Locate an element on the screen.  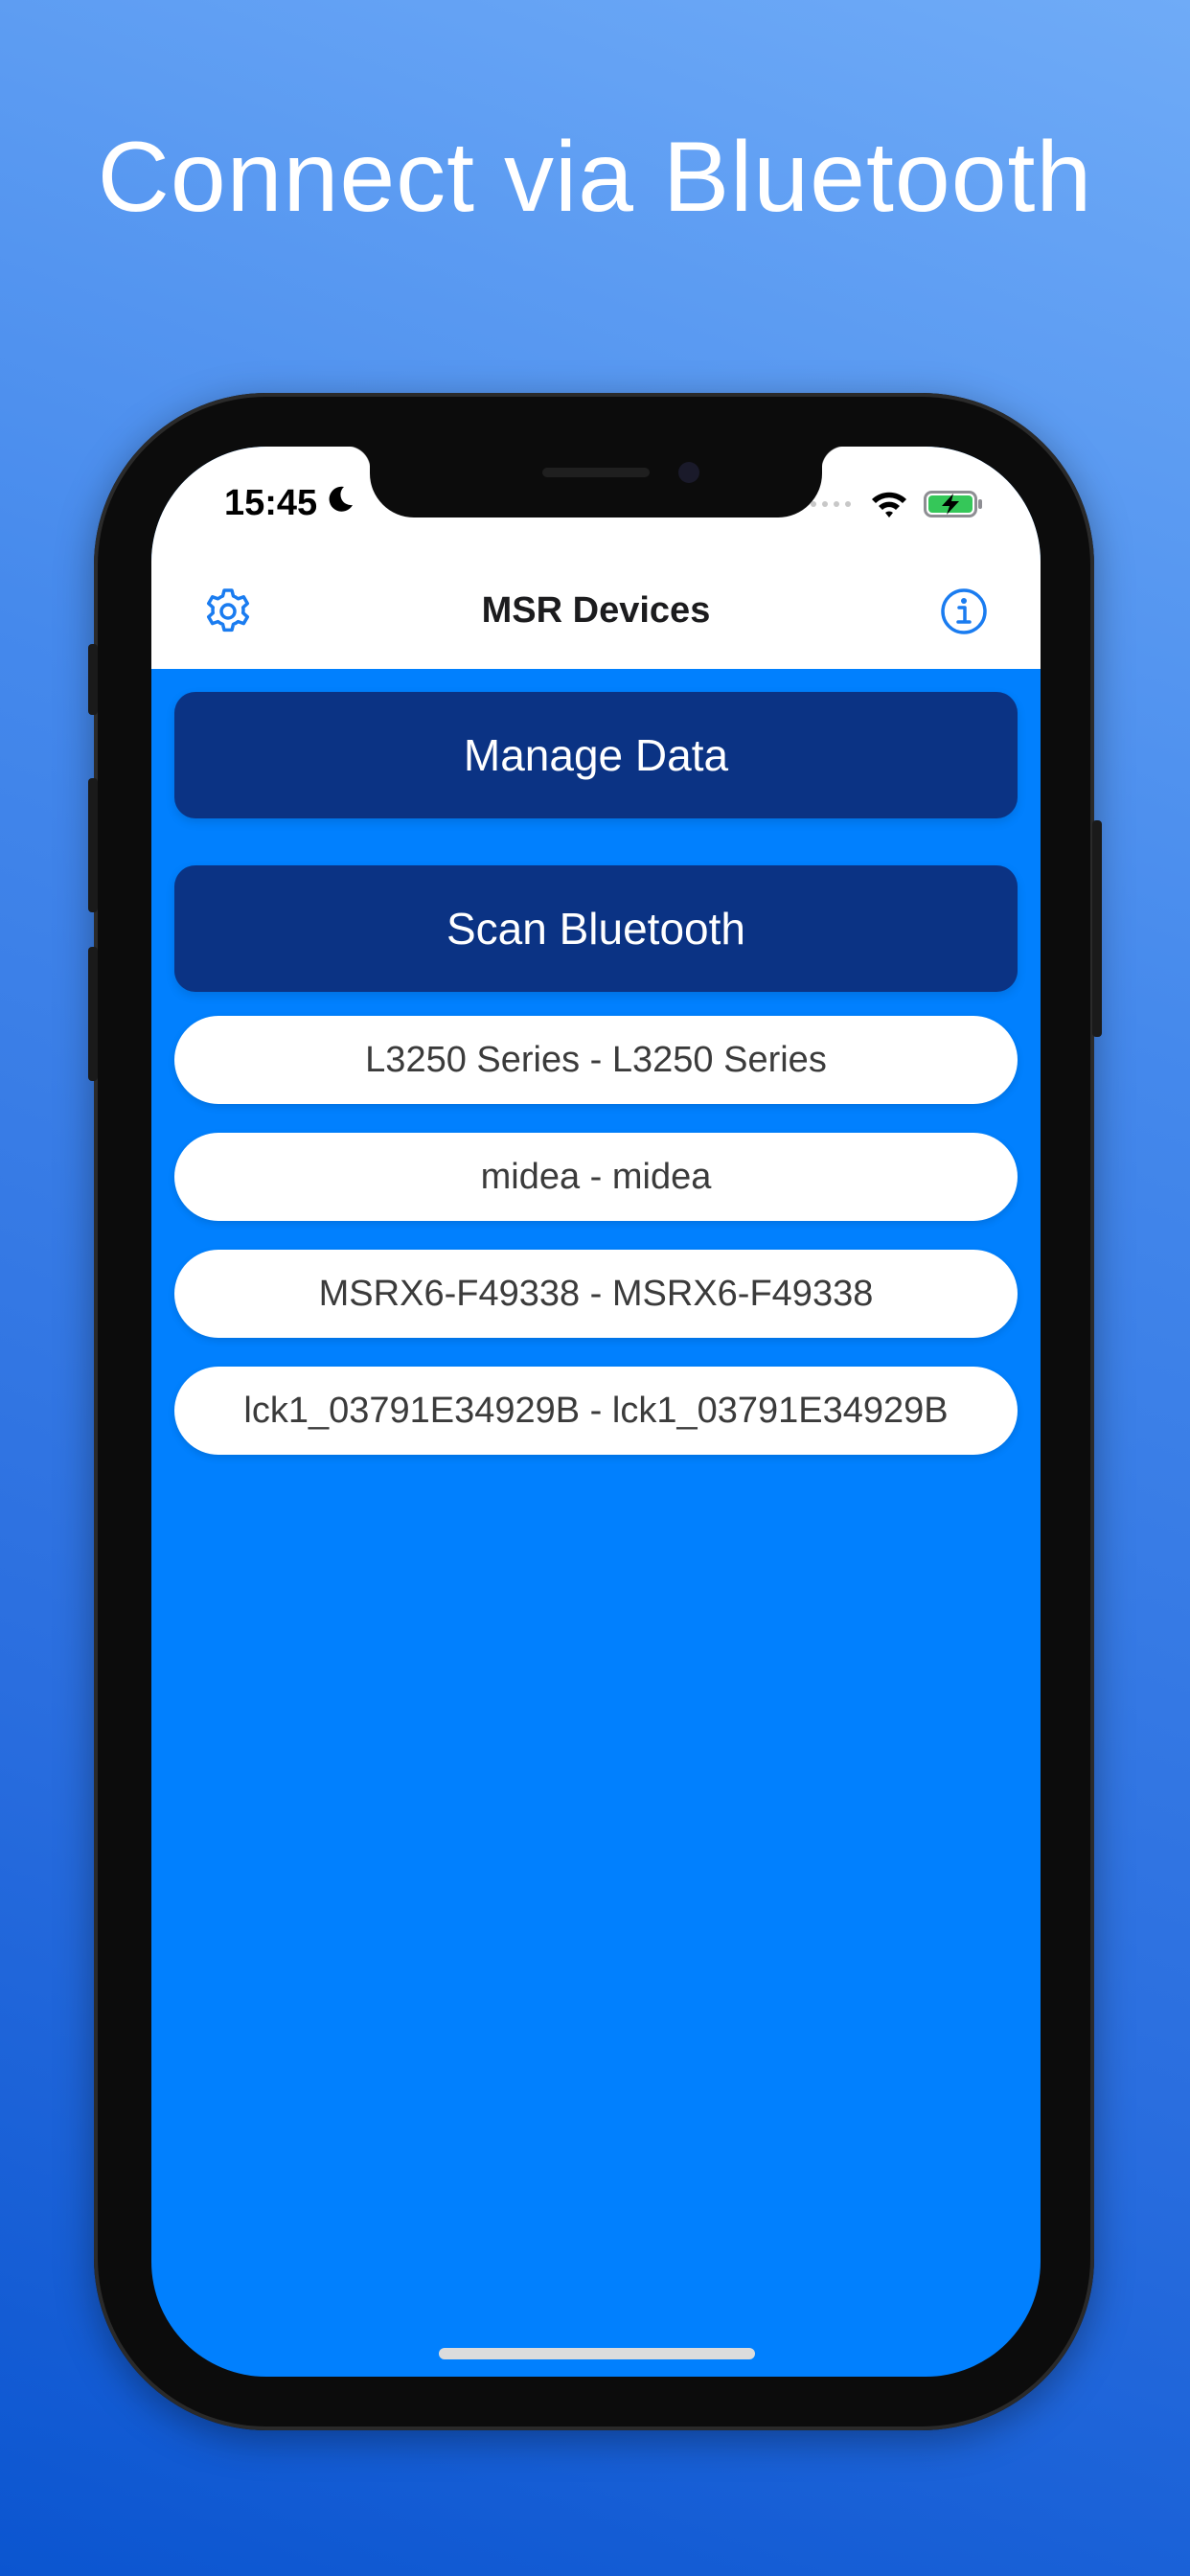
status-indicators is located at coordinates (896, 506).